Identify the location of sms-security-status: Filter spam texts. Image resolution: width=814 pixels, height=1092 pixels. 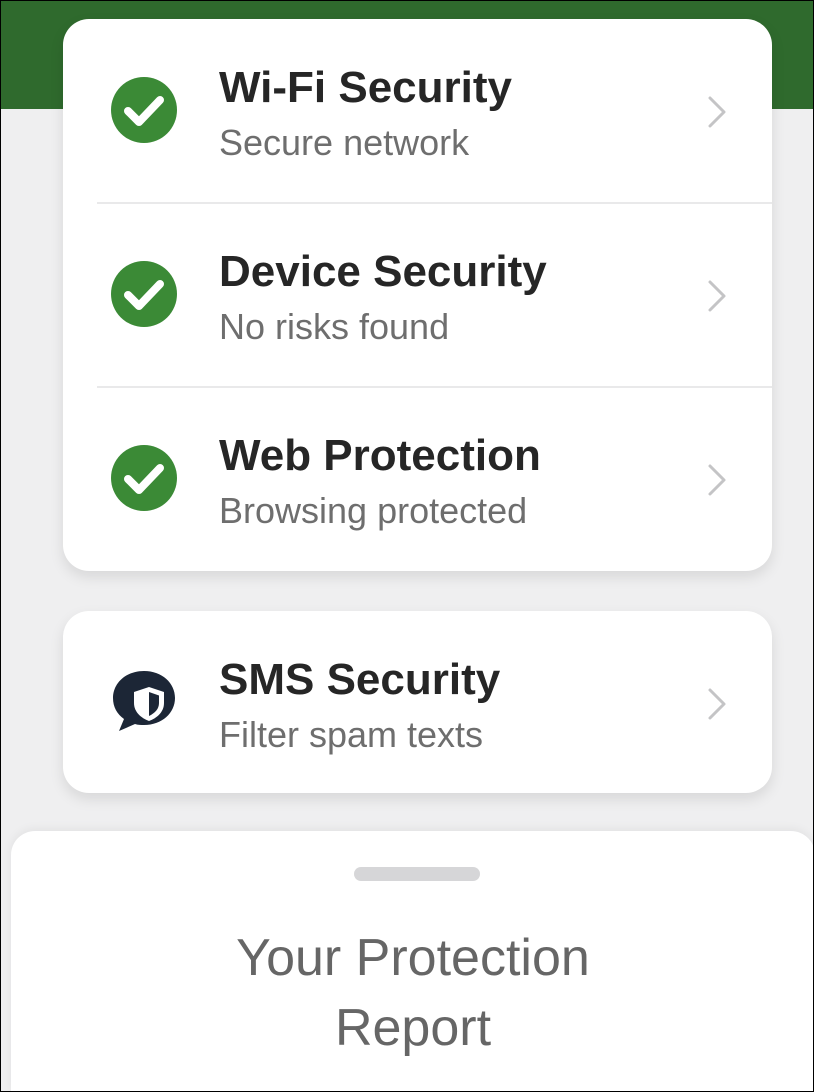
(351, 734).